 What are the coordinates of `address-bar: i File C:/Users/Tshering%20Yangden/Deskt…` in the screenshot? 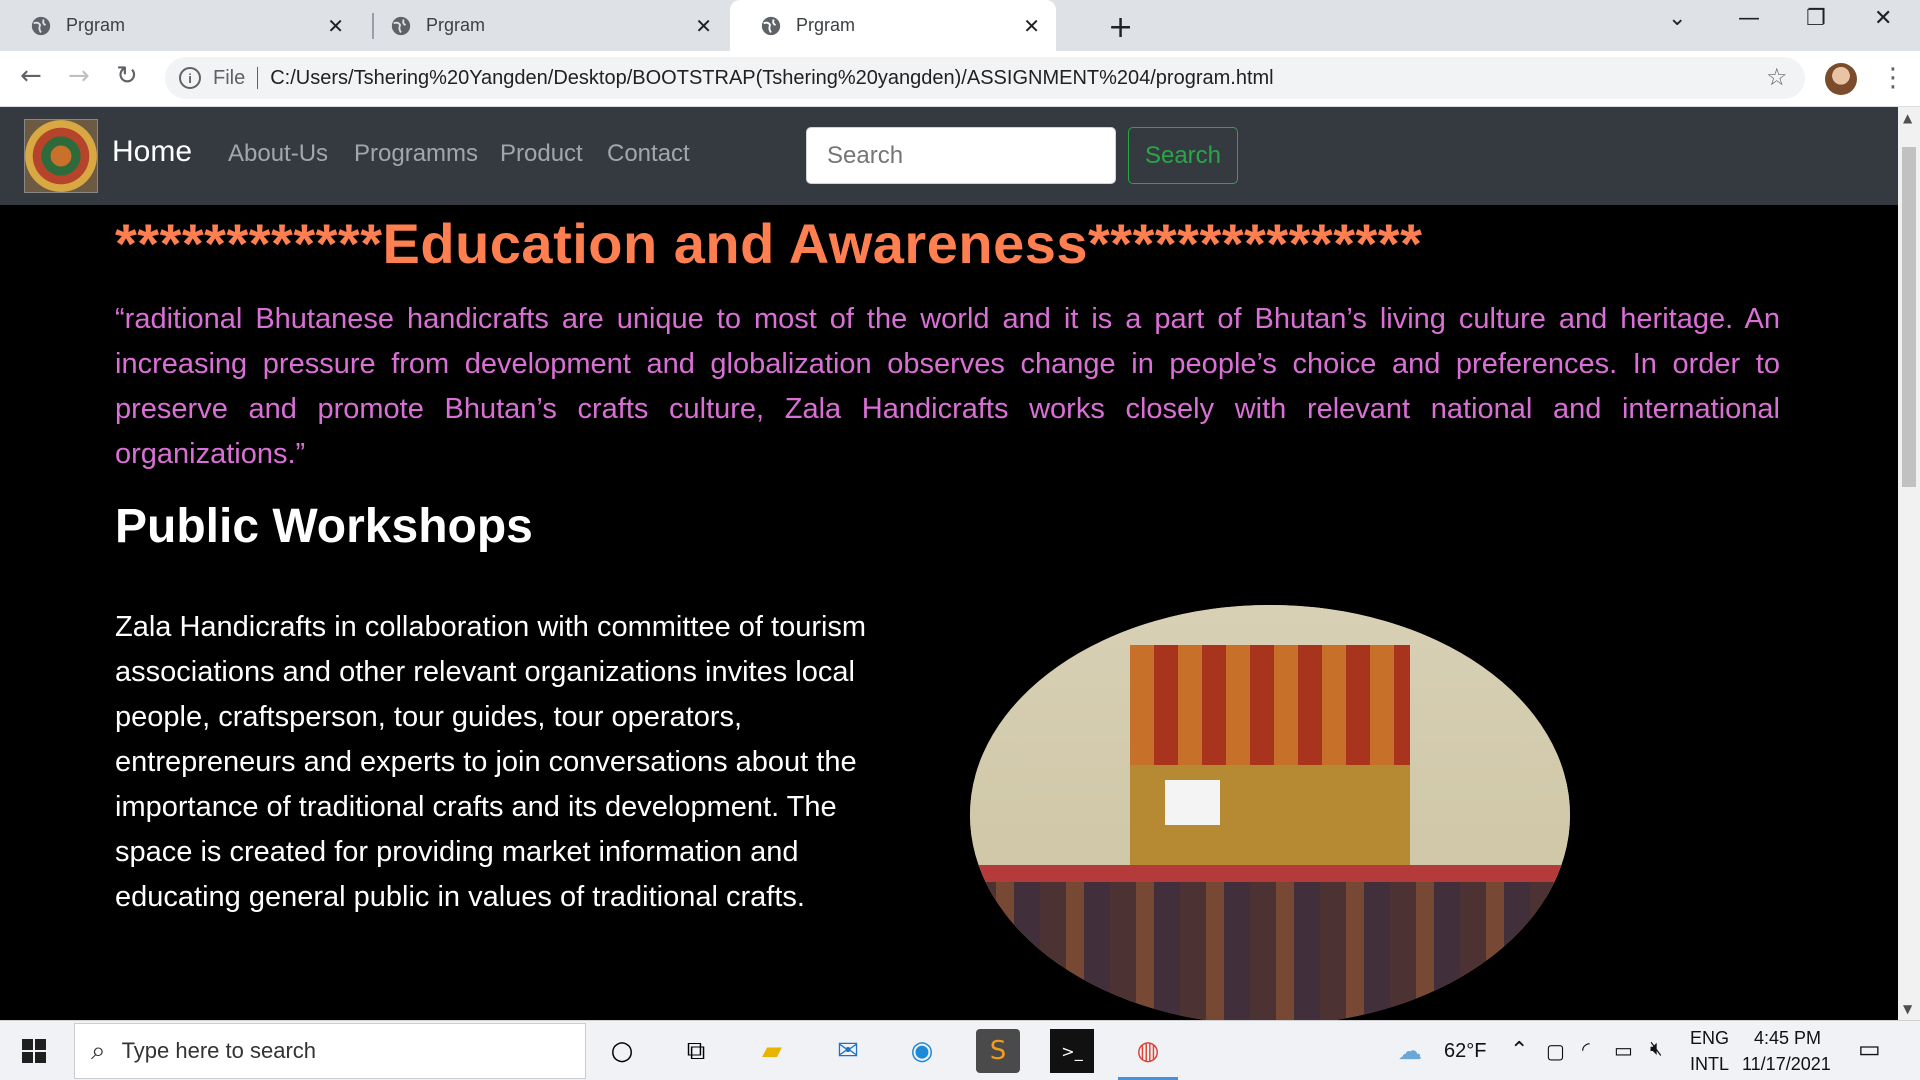 It's located at (985, 78).